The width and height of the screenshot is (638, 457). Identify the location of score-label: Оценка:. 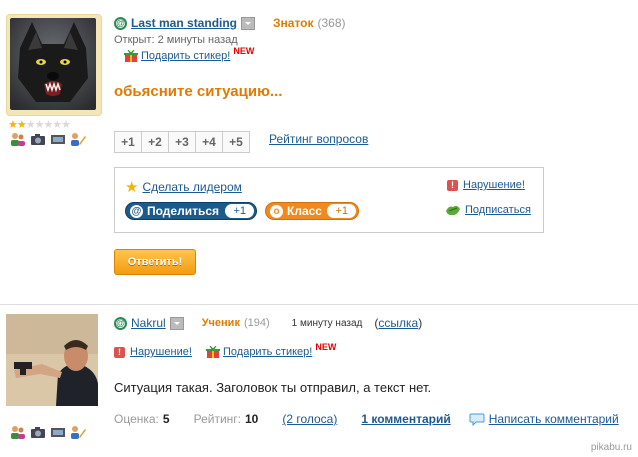
(136, 419).